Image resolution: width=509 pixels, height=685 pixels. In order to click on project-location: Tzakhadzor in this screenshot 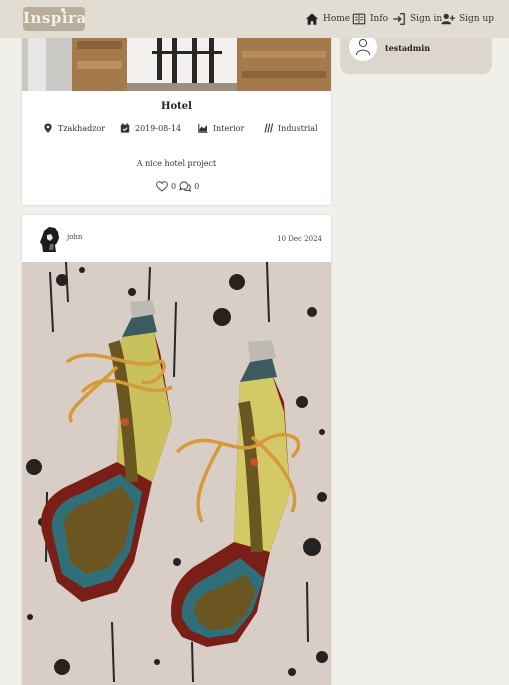, I will do `click(74, 128)`.